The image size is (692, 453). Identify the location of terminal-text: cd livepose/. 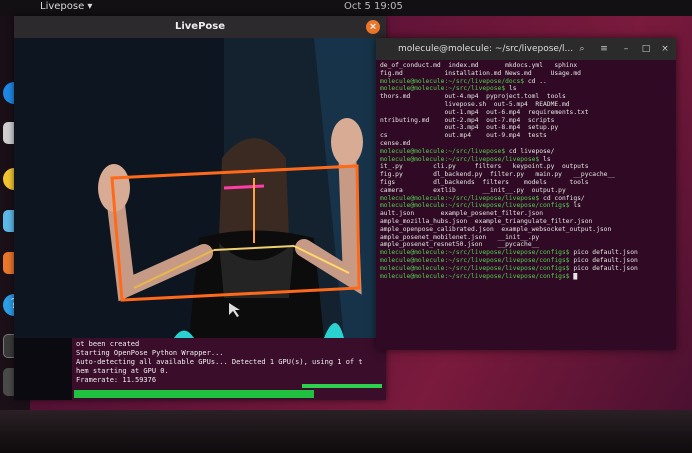
(530, 151).